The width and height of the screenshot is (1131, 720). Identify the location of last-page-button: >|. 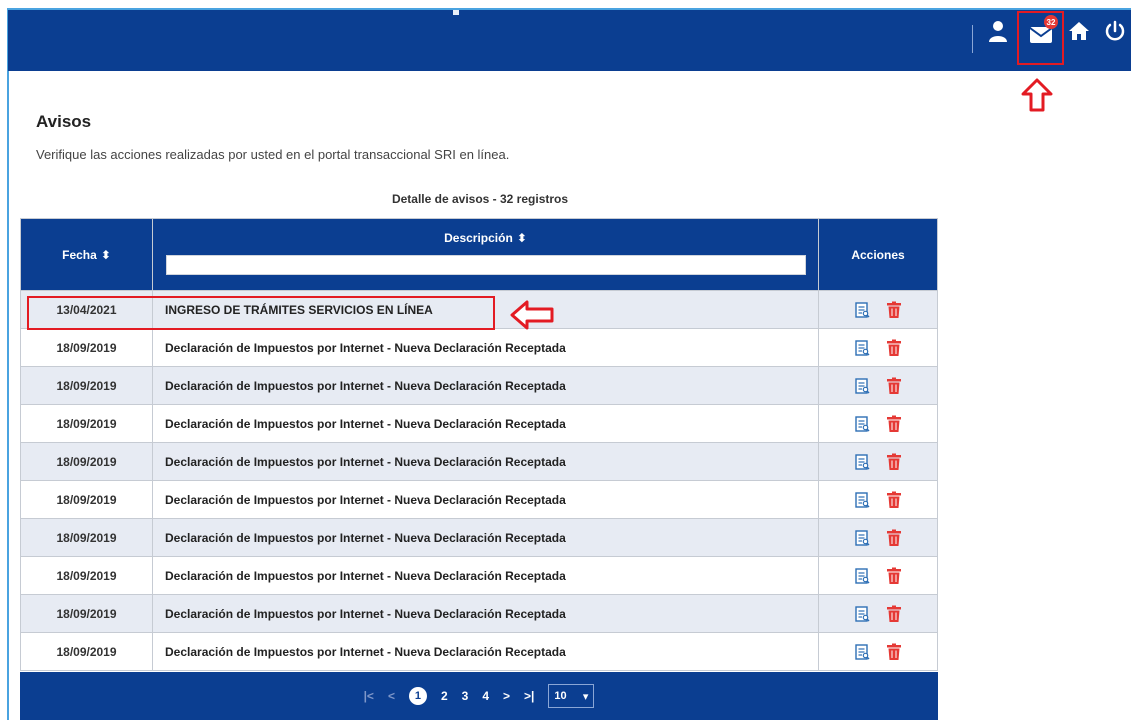
(529, 696).